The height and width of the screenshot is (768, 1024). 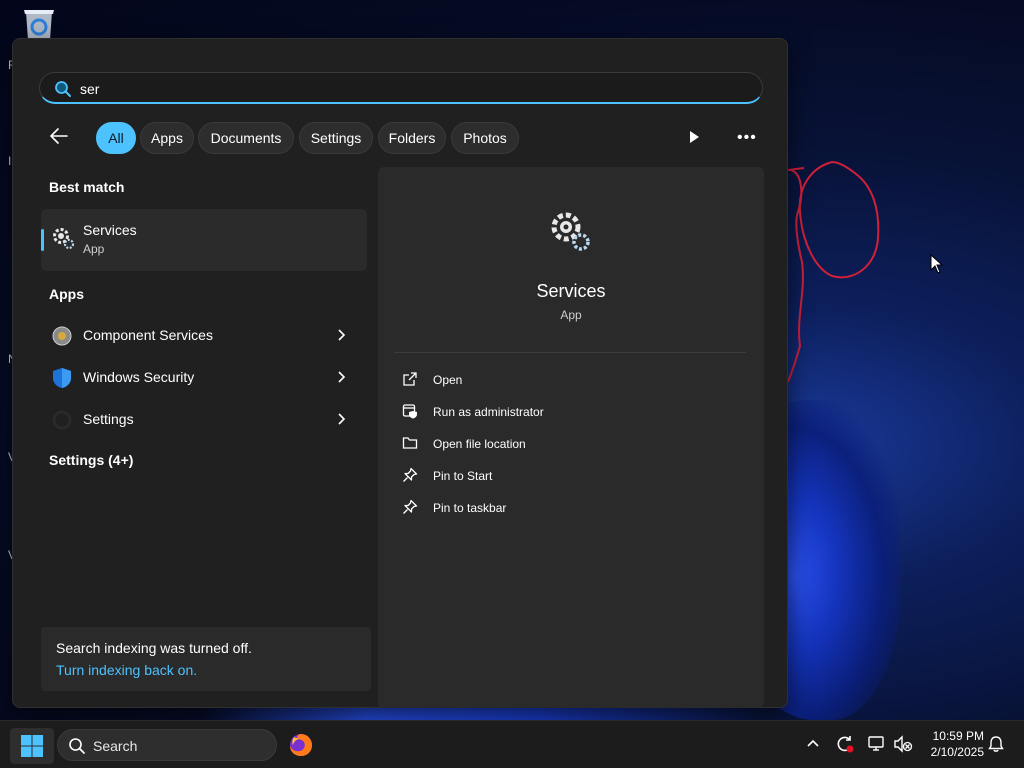 I want to click on app-item-label: Component Services, so click(x=148, y=335).